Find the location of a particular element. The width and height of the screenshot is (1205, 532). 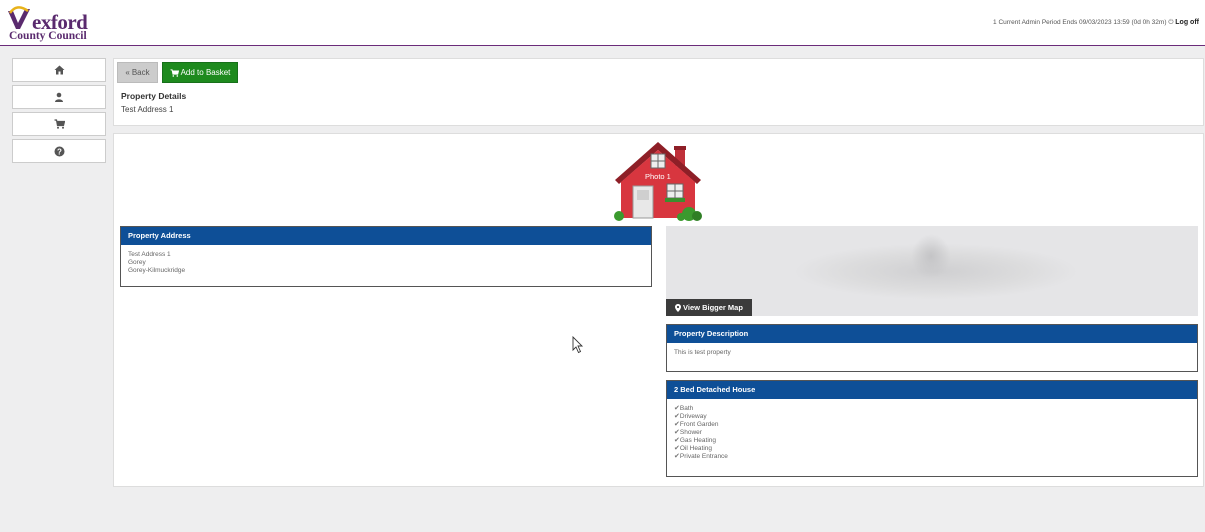

side-nav: ? is located at coordinates (59, 112).